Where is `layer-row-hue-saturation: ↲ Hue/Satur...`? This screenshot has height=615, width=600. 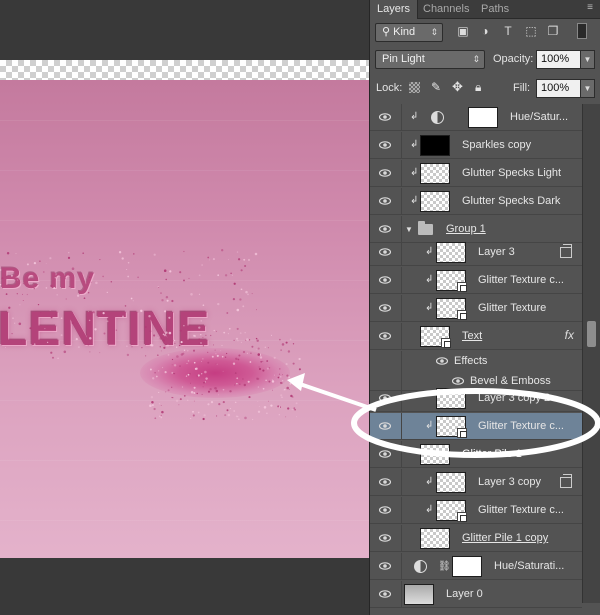 layer-row-hue-saturation: ↲ Hue/Satur... is located at coordinates (476, 117).